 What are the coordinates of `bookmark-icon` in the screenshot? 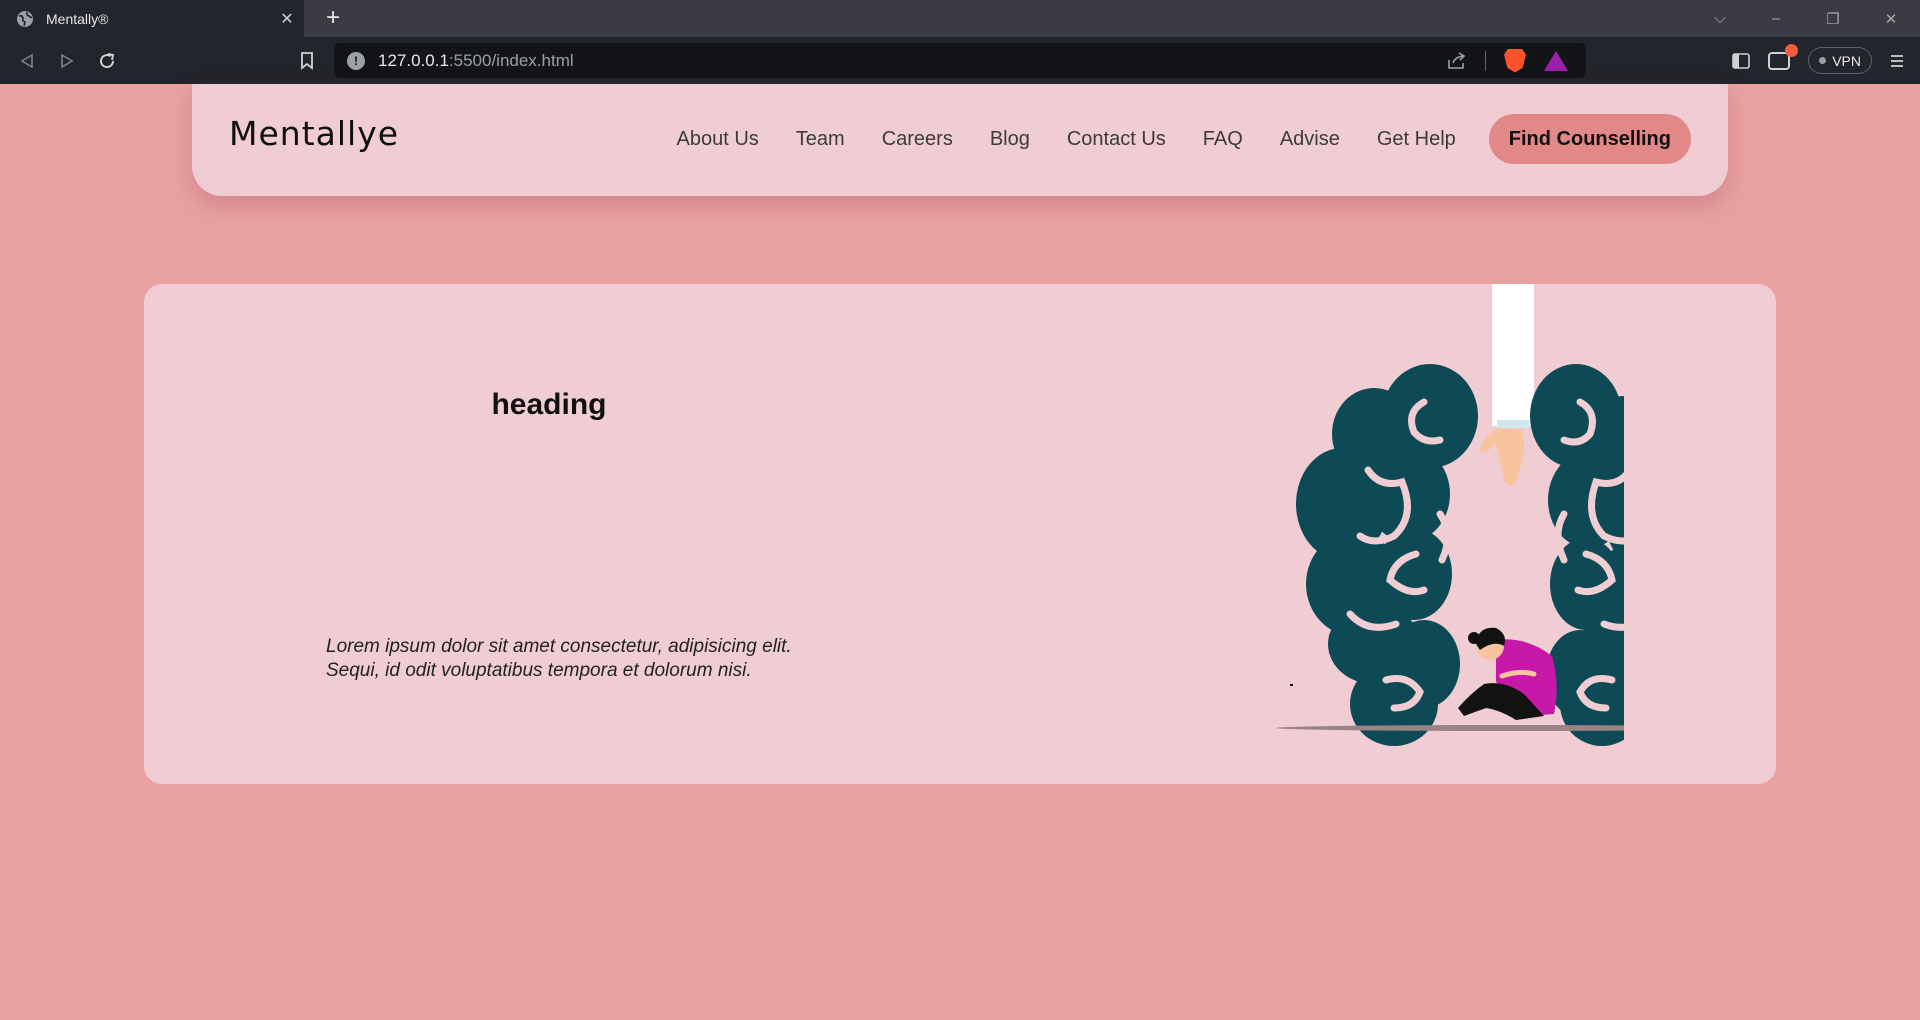 It's located at (307, 60).